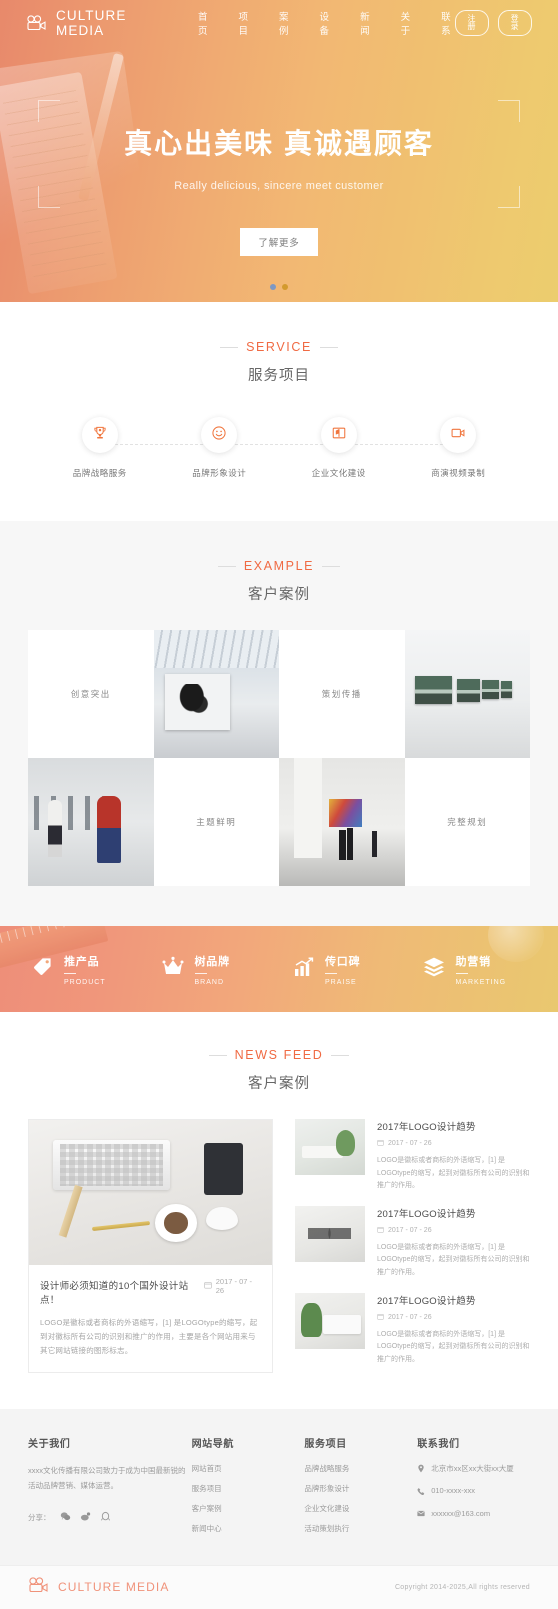 This screenshot has width=558, height=1609. I want to click on crown-icon, so click(173, 969).